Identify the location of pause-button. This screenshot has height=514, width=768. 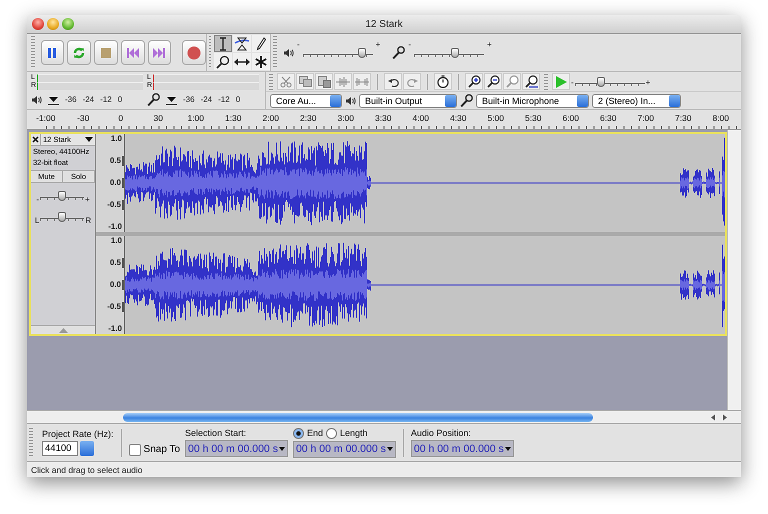
(52, 52).